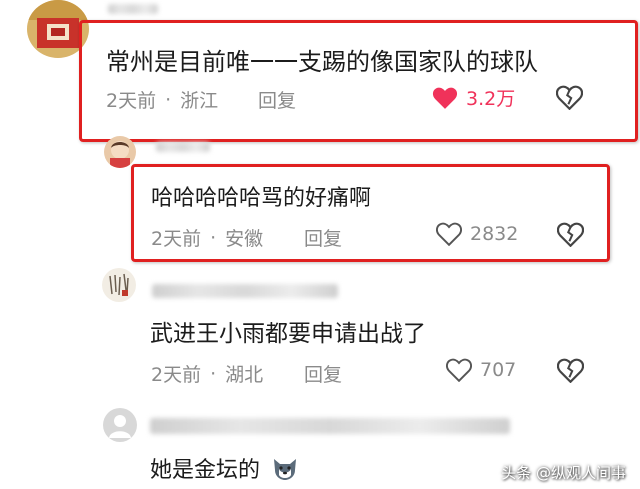  Describe the element at coordinates (207, 373) in the screenshot. I see `comment-meta: 2天前 · 湖北` at that location.